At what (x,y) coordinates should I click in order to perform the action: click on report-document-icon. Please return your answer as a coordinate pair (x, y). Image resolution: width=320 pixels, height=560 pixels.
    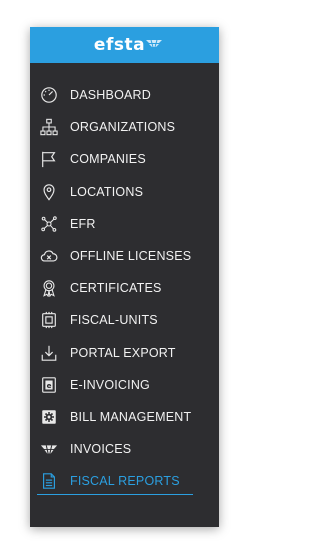
    Looking at the image, I should click on (49, 481).